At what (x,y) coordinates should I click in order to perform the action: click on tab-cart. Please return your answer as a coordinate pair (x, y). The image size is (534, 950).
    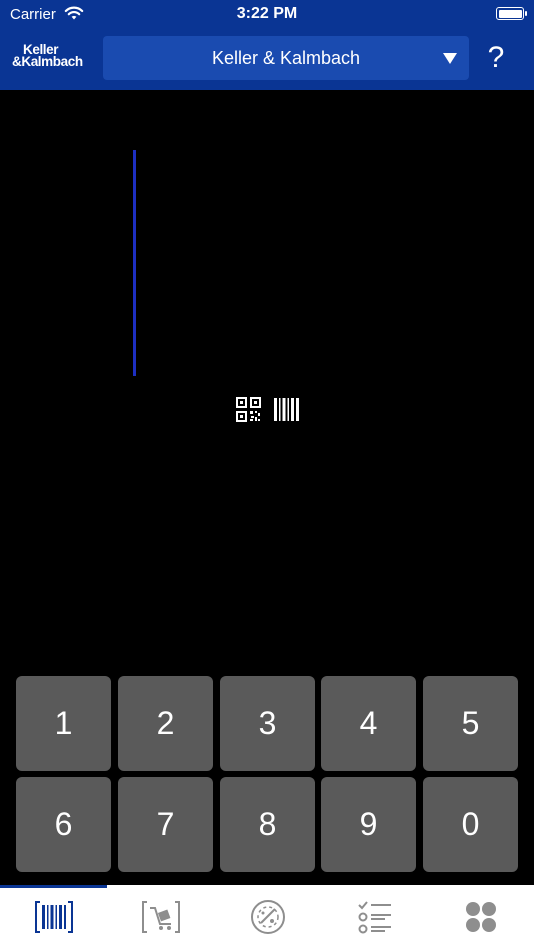
    Looking at the image, I should click on (160, 917).